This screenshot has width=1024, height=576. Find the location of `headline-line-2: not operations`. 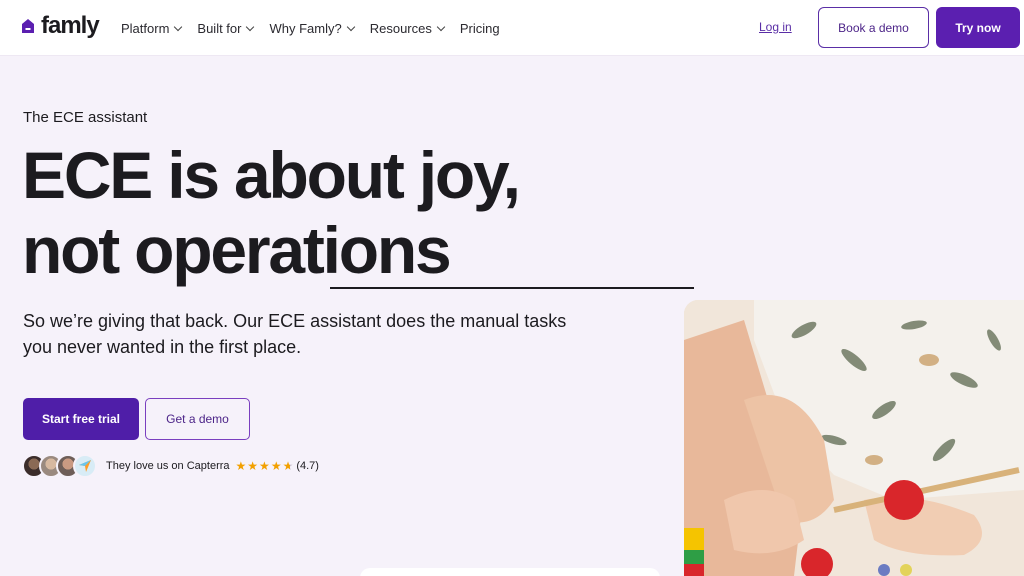

headline-line-2: not operations is located at coordinates (237, 250).